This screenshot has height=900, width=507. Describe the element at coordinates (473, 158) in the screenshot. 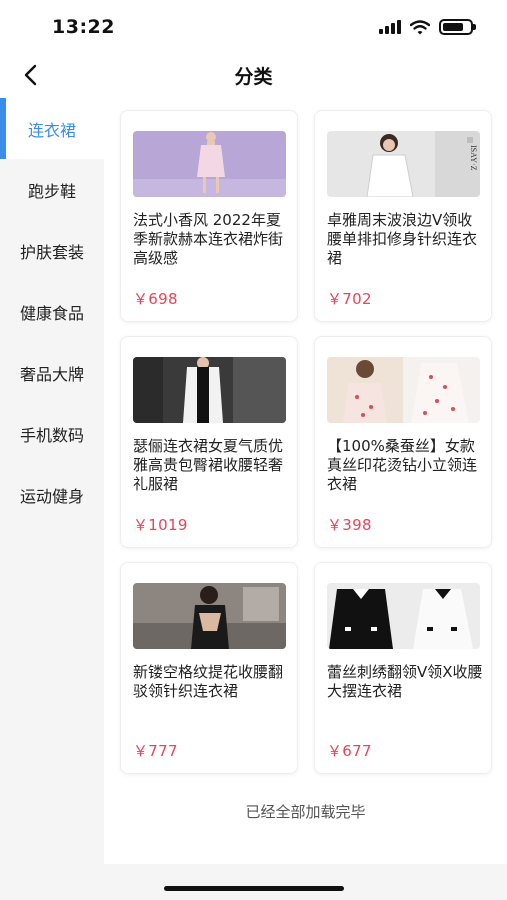

I see `image-brand-text: ISAY·Z` at that location.